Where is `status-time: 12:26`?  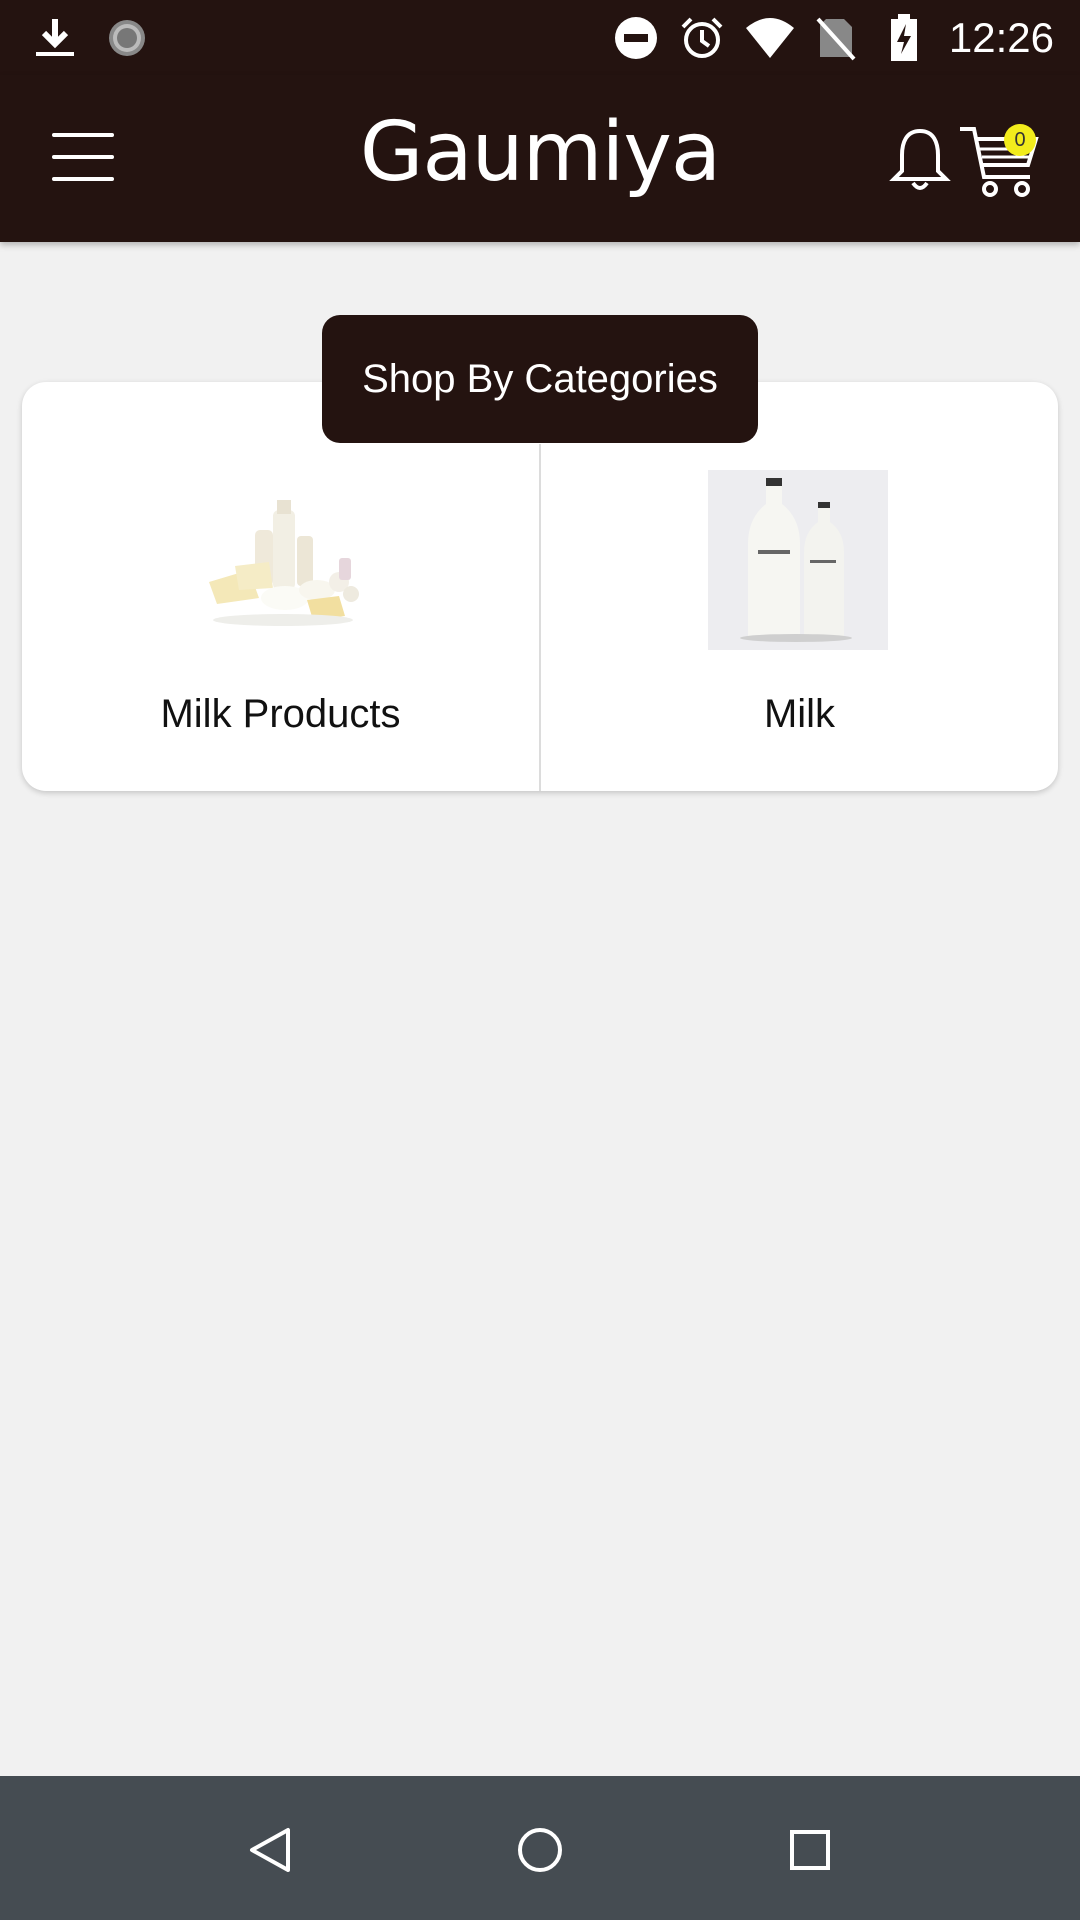
status-time: 12:26 is located at coordinates (1001, 37).